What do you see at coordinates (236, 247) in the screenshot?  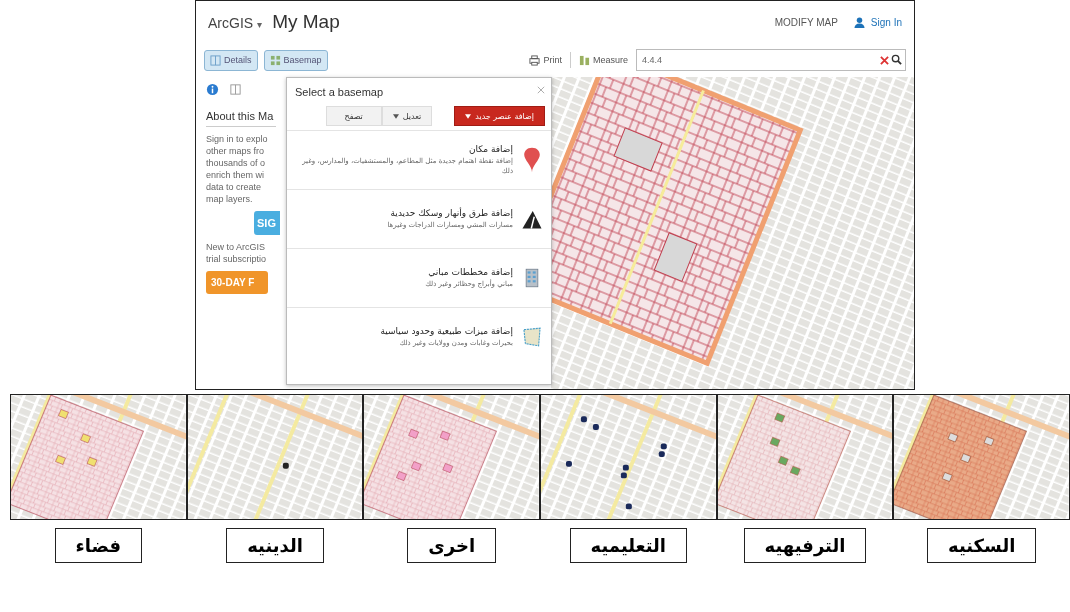 I see `sidebar-text-line: New to ArcGIS` at bounding box center [236, 247].